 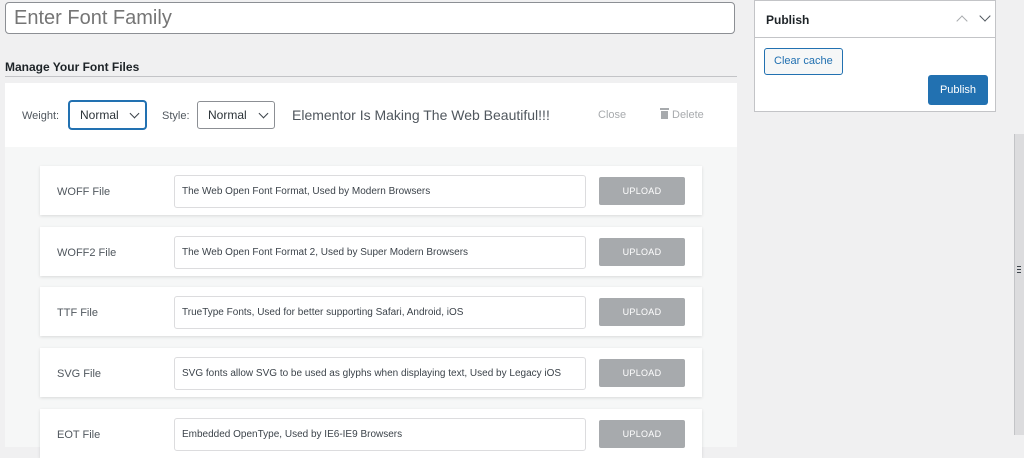 I want to click on style-select: Normal, so click(x=236, y=115).